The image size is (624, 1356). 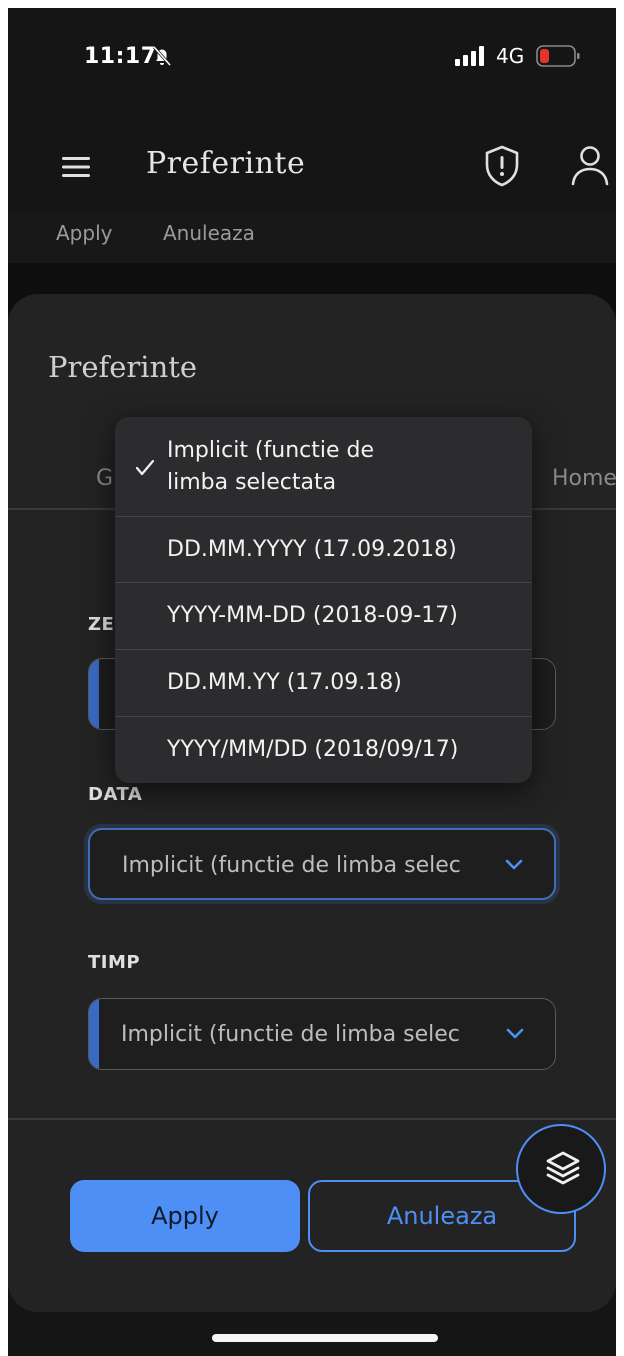 I want to click on peek-apply-label: Apply, so click(x=84, y=233).